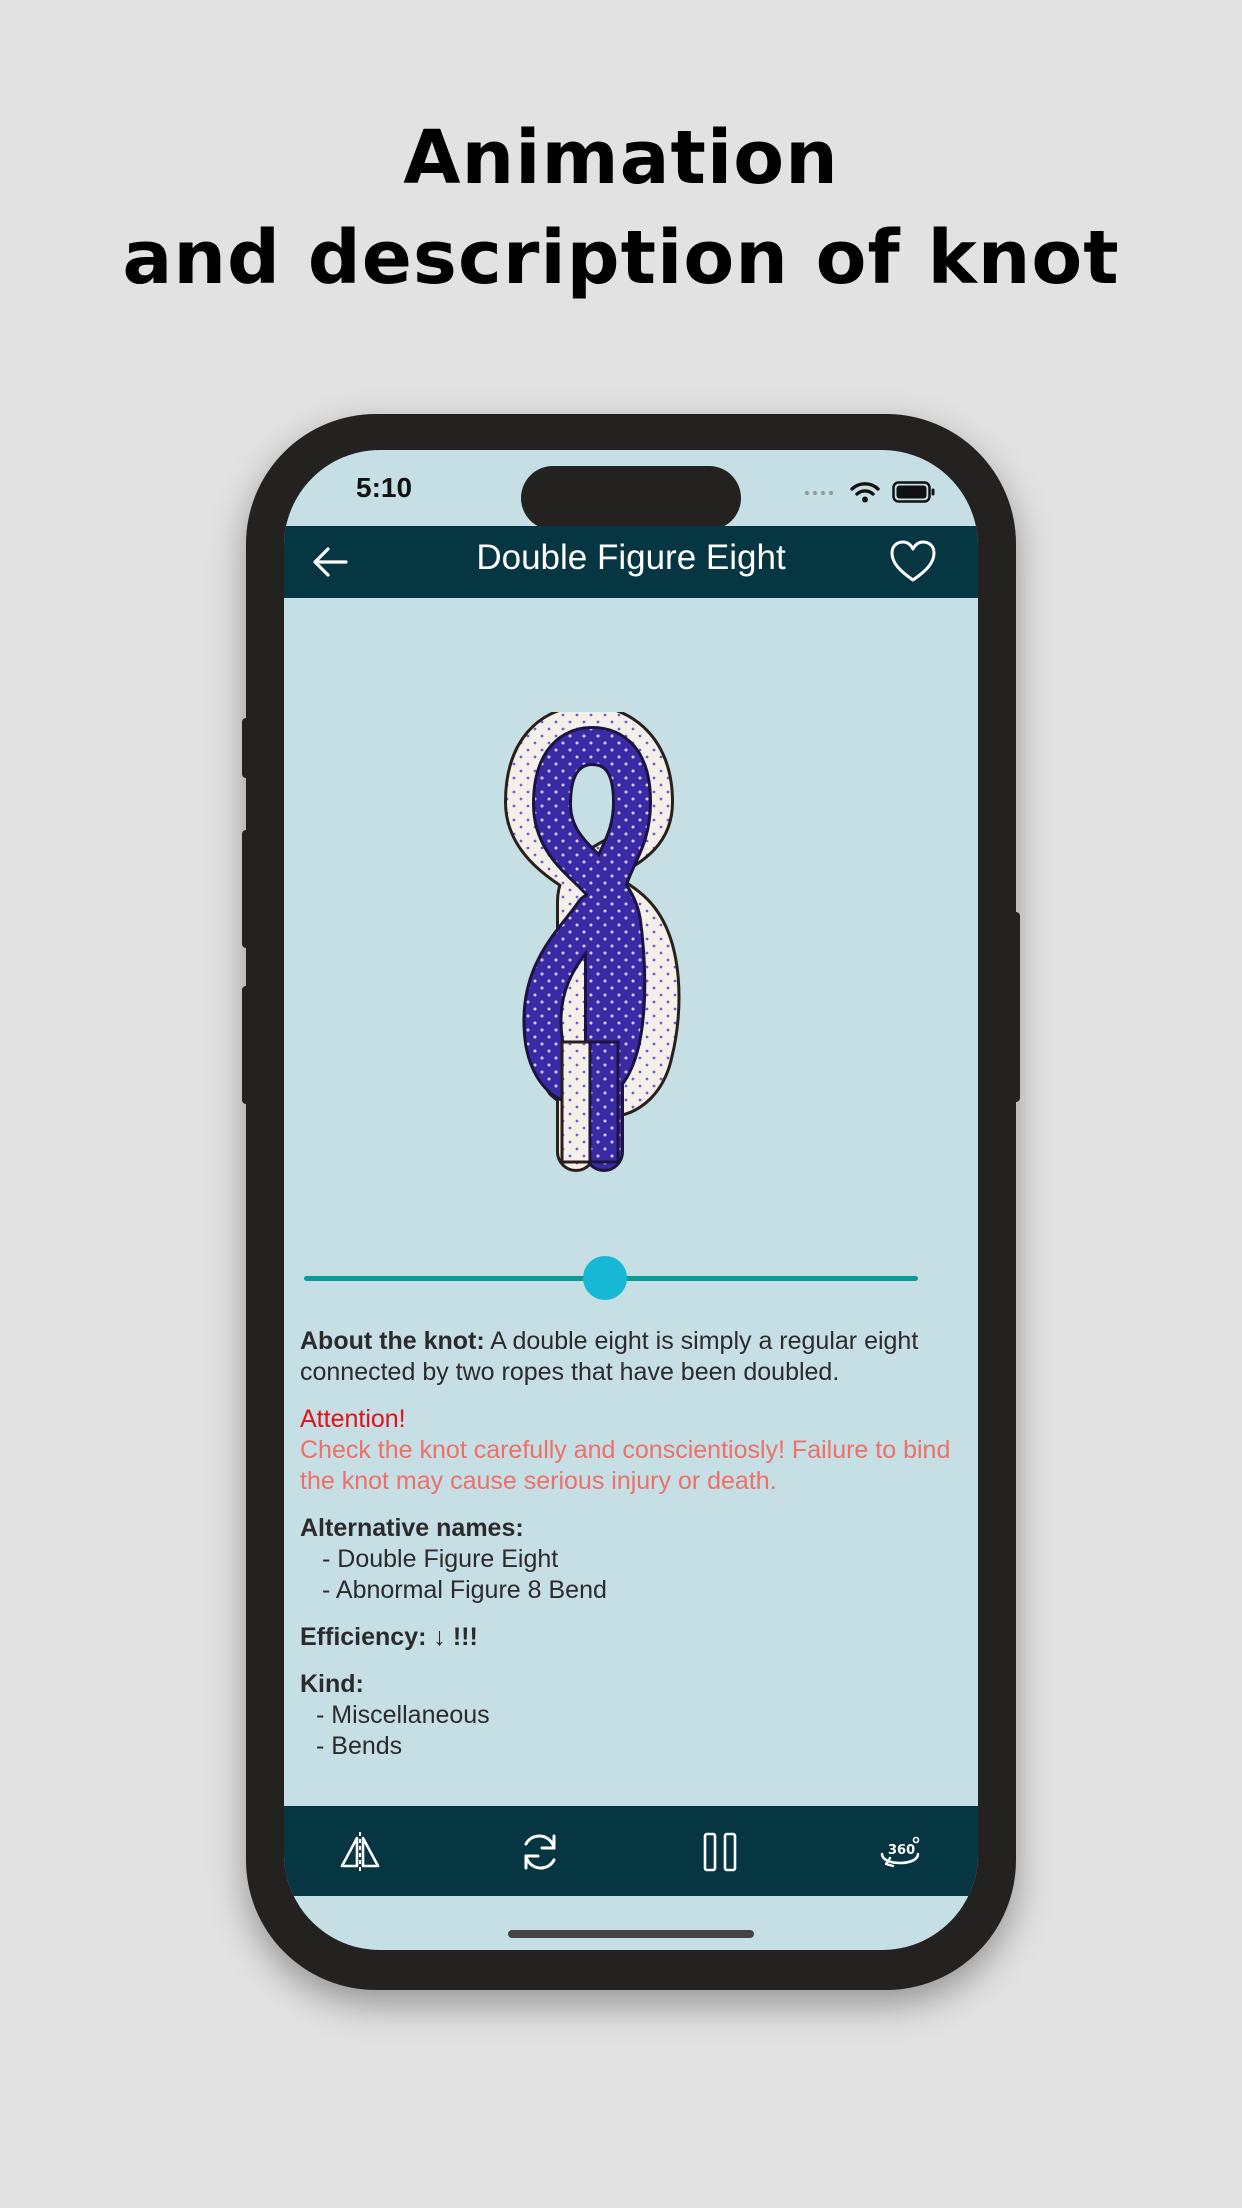 This screenshot has width=1242, height=2208. I want to click on alt-name-item: - Abnormal Figure 8 Bend, so click(464, 1590).